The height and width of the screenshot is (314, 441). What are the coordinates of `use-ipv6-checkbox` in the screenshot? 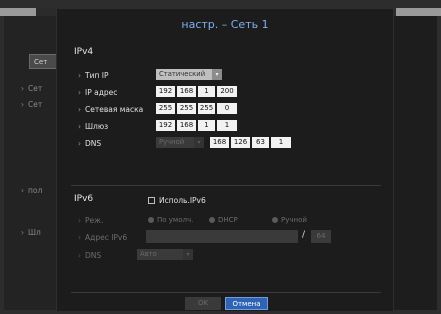 It's located at (151, 200).